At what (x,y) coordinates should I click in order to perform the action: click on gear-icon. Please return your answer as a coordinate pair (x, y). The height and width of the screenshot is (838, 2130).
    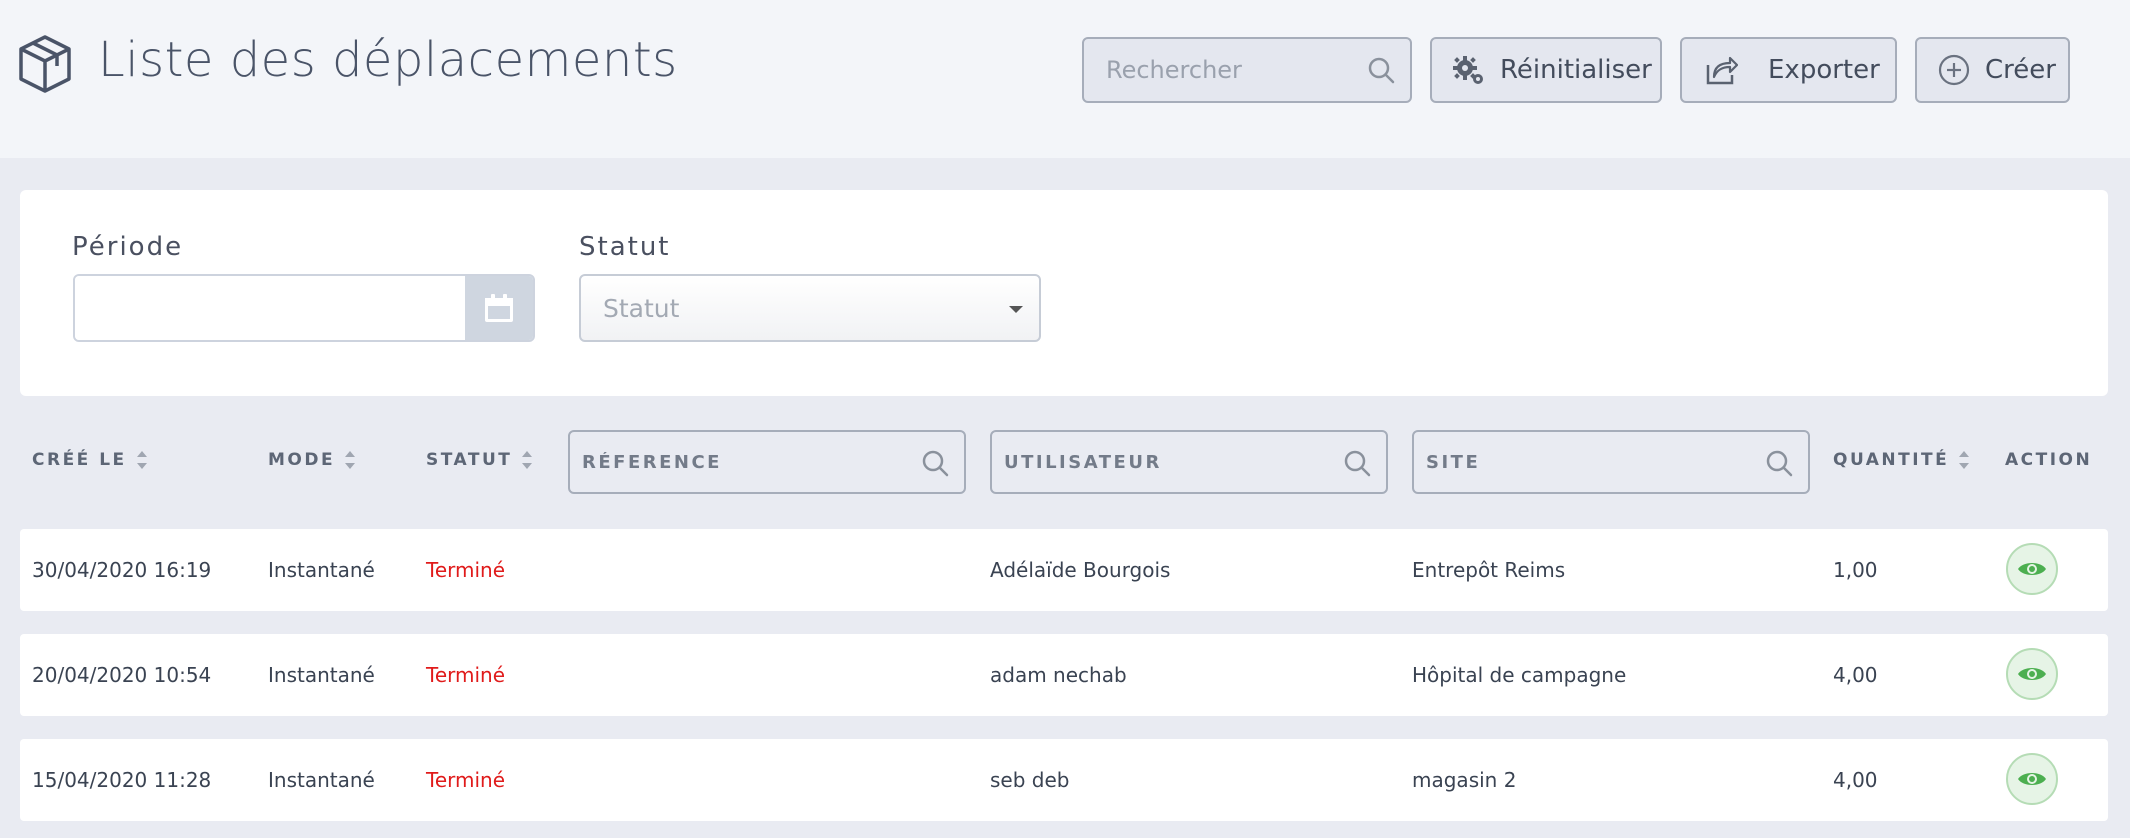
    Looking at the image, I should click on (1468, 70).